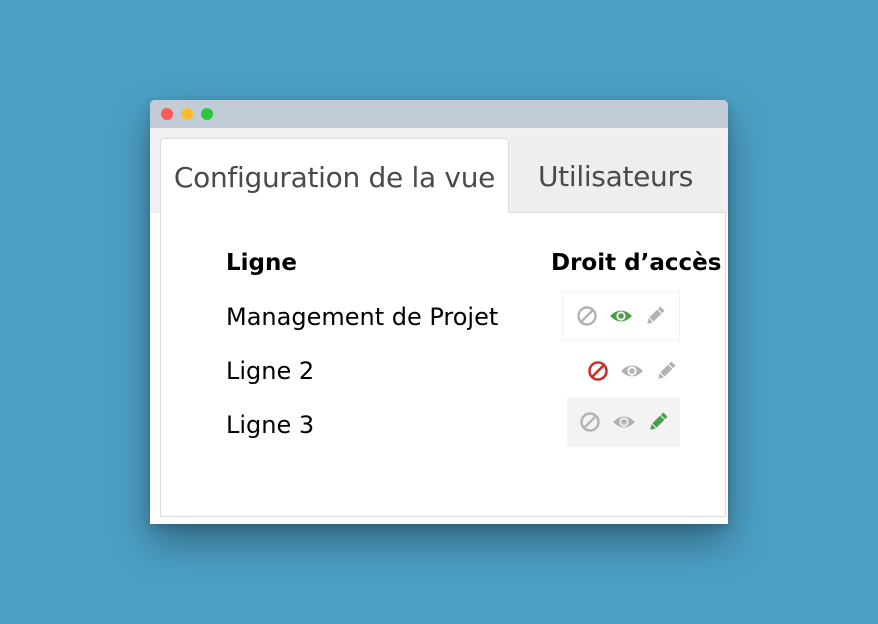  I want to click on row-label-3: Ligne 3, so click(270, 425).